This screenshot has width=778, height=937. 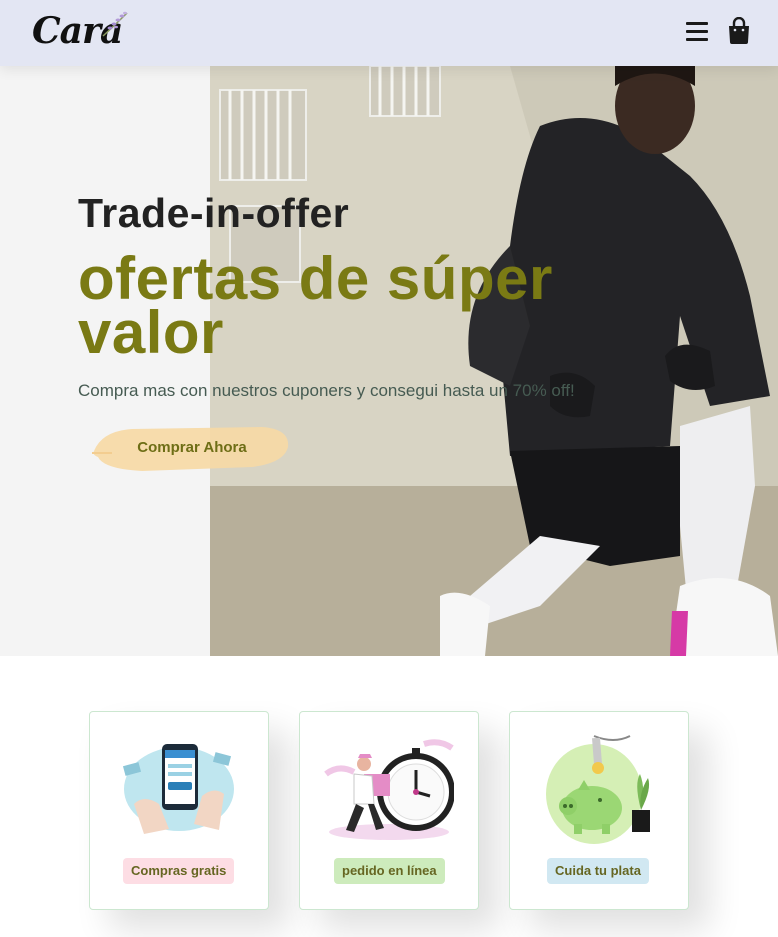 I want to click on feature-box-free-shipping: Compras gratis, so click(x=179, y=810).